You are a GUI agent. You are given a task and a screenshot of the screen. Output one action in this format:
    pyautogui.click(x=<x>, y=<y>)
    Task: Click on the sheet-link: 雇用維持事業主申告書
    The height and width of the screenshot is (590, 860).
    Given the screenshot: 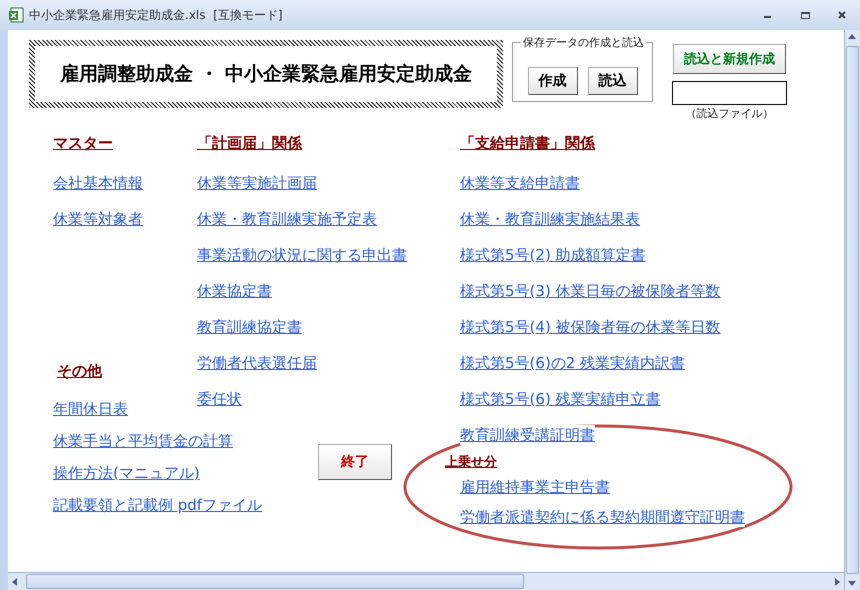 What is the action you would take?
    pyautogui.click(x=535, y=487)
    